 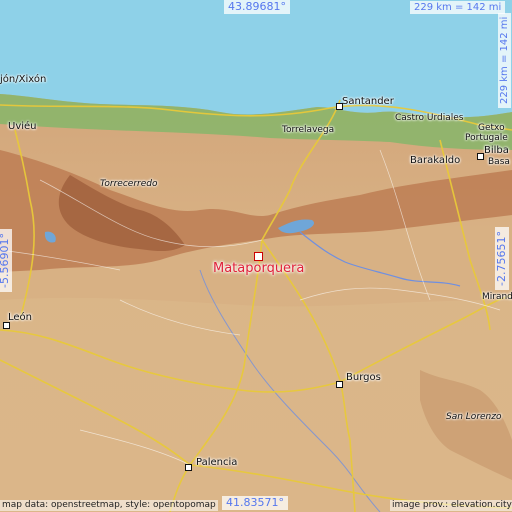 What do you see at coordinates (22, 126) in the screenshot?
I see `city-uvieu: Uviéu` at bounding box center [22, 126].